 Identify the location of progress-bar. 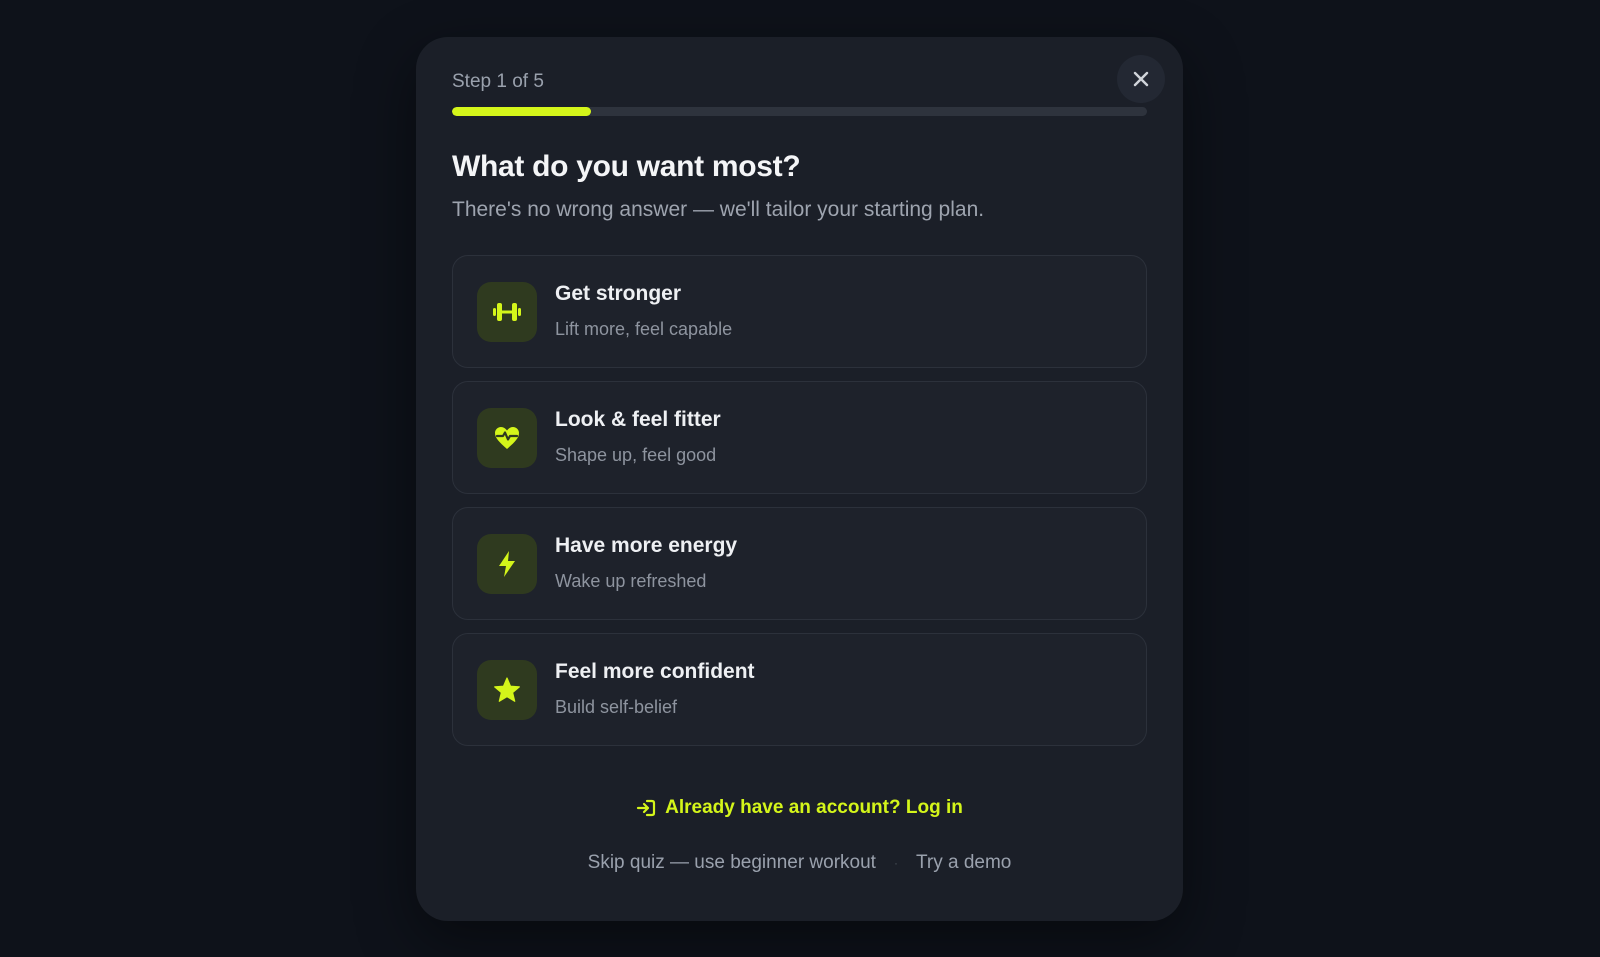
(799, 111).